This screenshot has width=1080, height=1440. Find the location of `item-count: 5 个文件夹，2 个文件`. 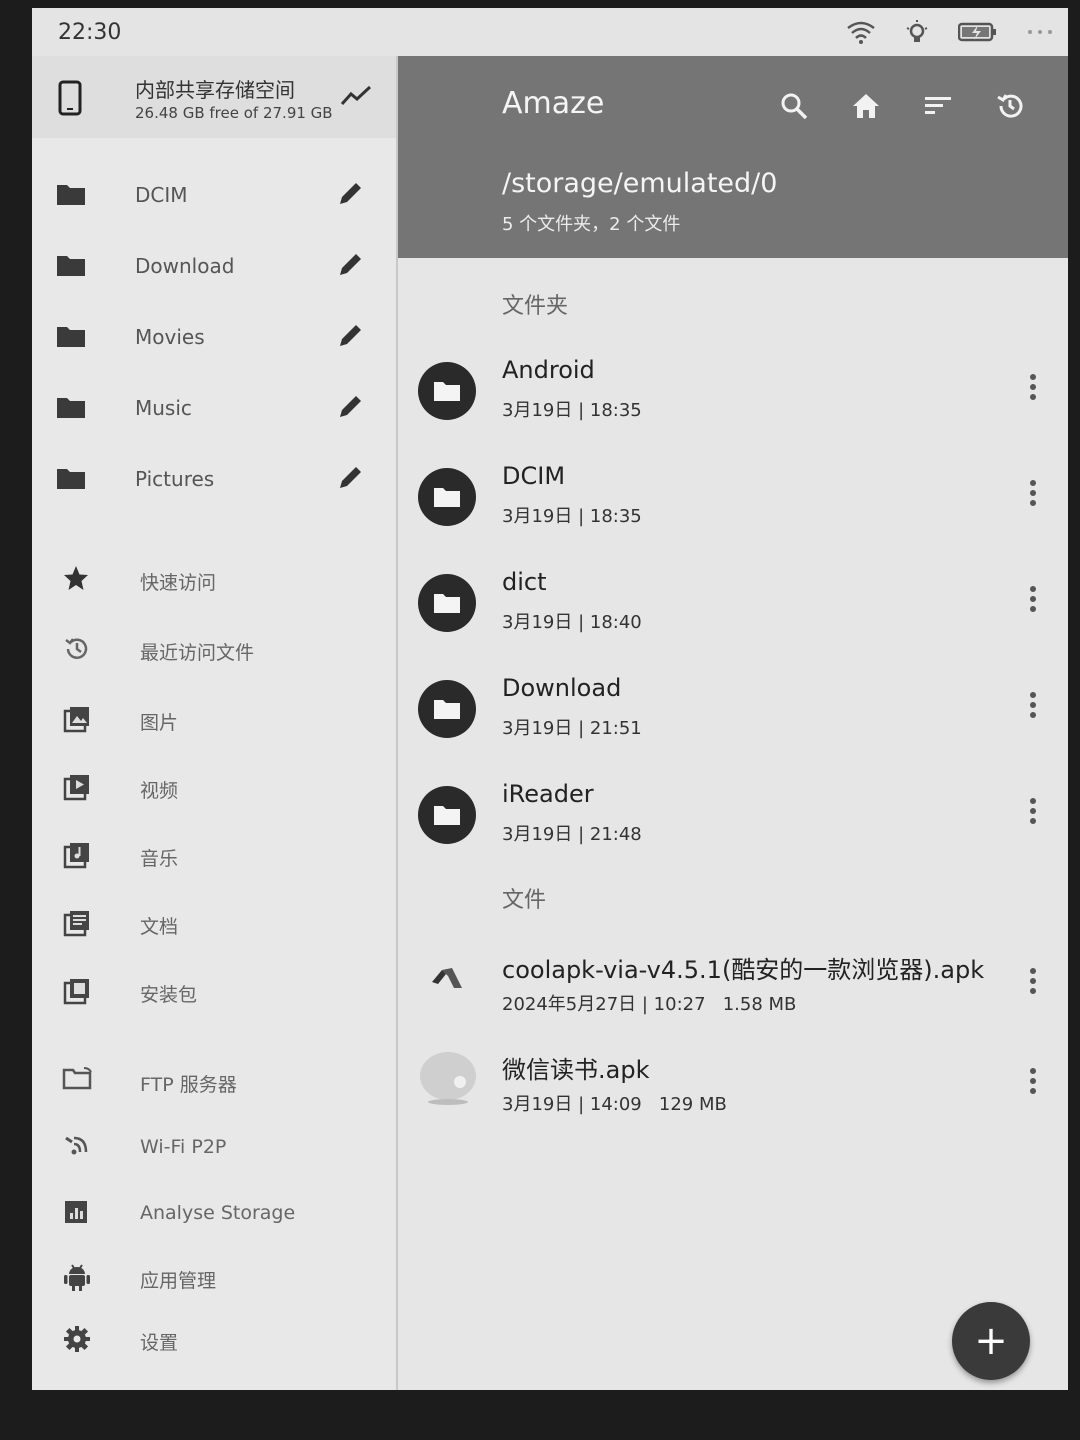

item-count: 5 个文件夹，2 个文件 is located at coordinates (591, 224).